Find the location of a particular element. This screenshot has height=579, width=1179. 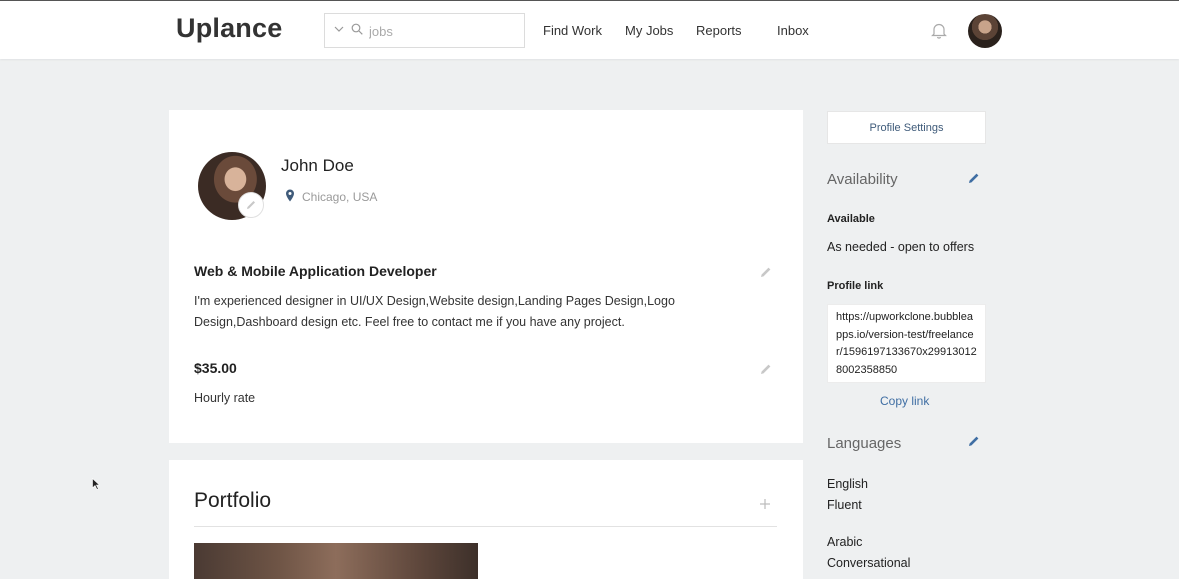

profile-name: John Doe is located at coordinates (317, 165).